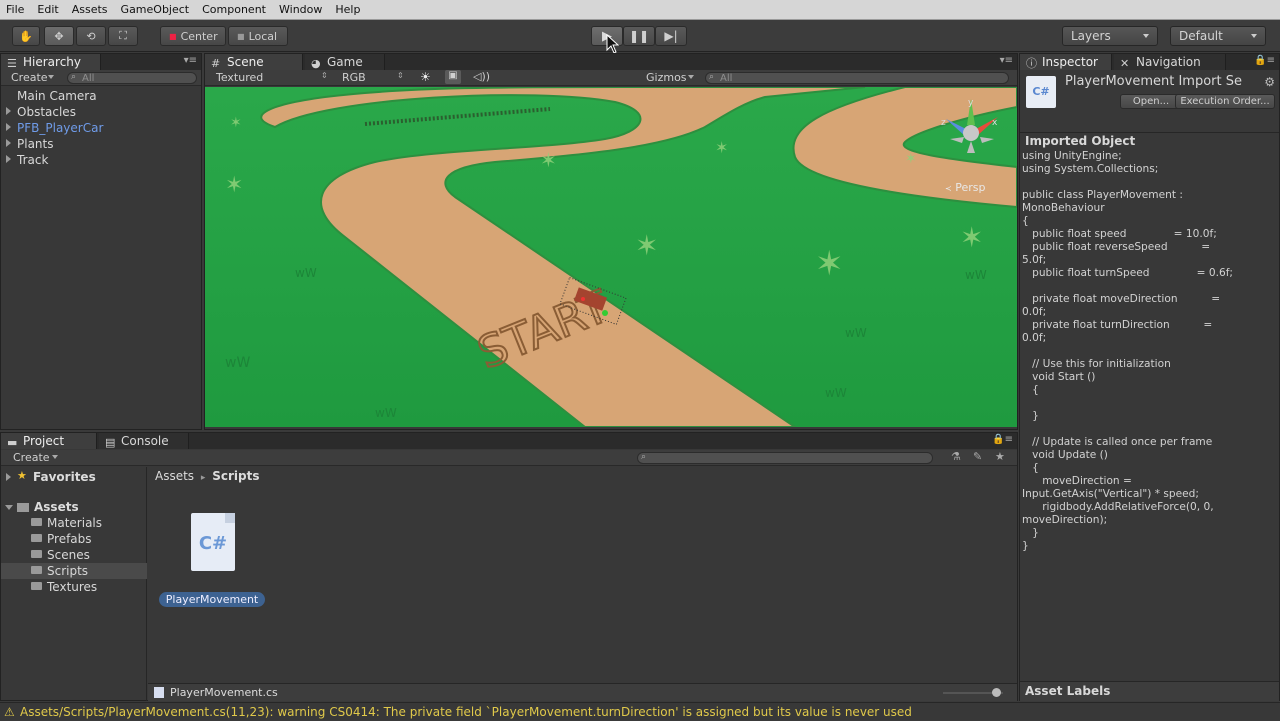 The height and width of the screenshot is (721, 1280). Describe the element at coordinates (90, 9) in the screenshot. I see `menu-assets: Assets` at that location.